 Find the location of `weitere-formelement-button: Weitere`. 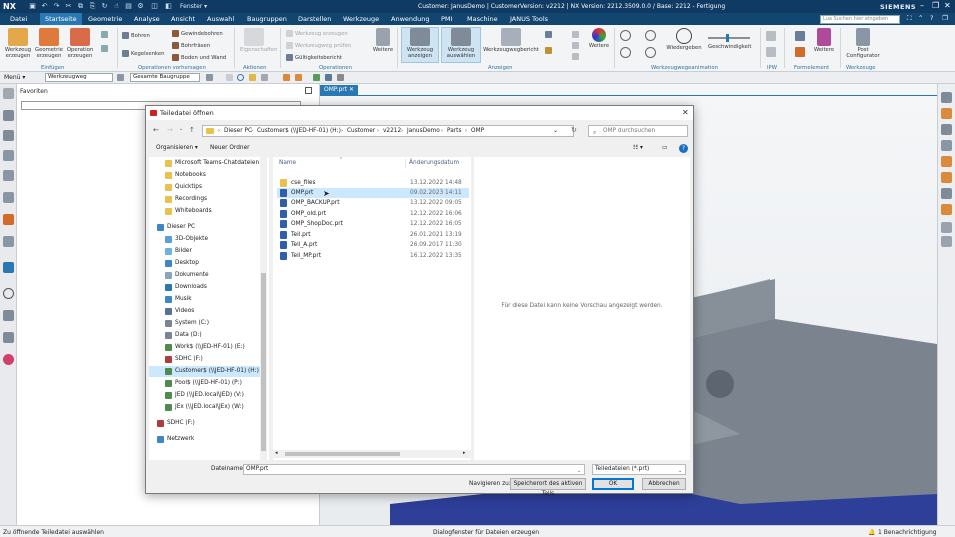

weitere-formelement-button: Weitere is located at coordinates (824, 40).